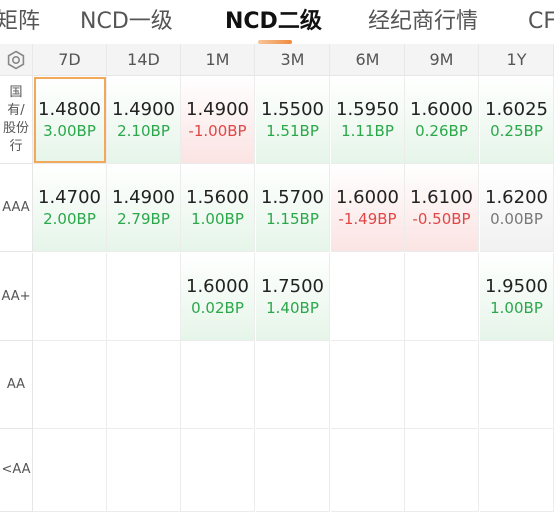 This screenshot has height=512, width=554. I want to click on tab-ncd-secondary: NCD二级, so click(273, 22).